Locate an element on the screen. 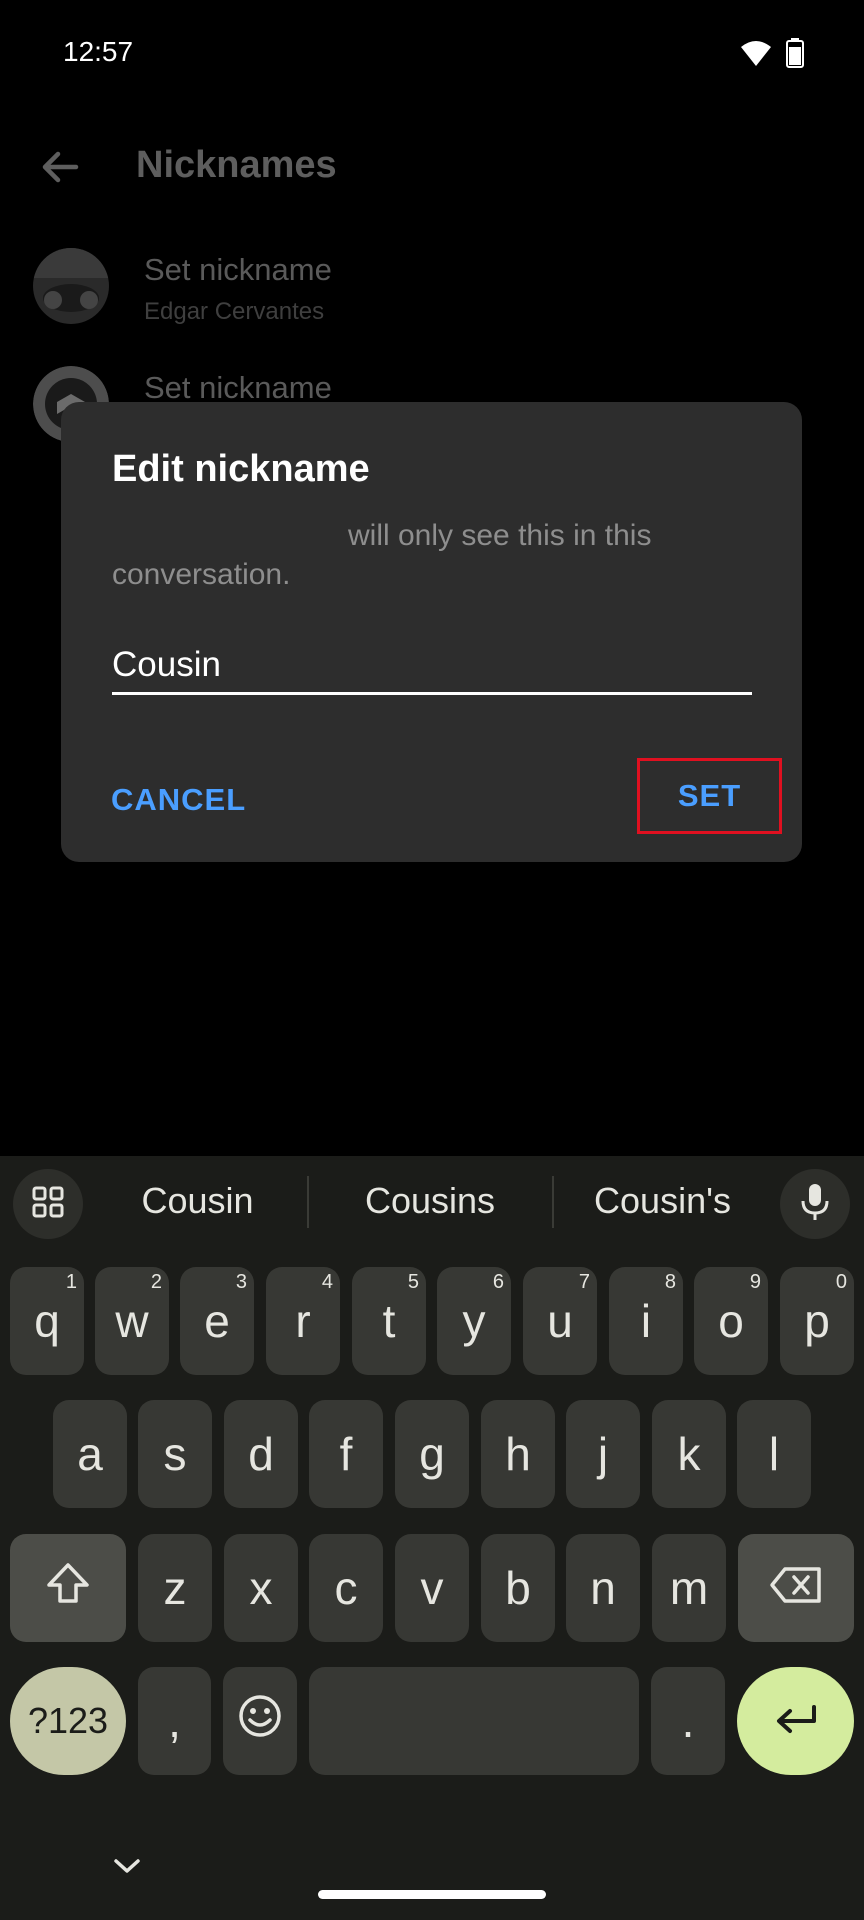 The width and height of the screenshot is (864, 1920). key-label: t is located at coordinates (389, 1321).